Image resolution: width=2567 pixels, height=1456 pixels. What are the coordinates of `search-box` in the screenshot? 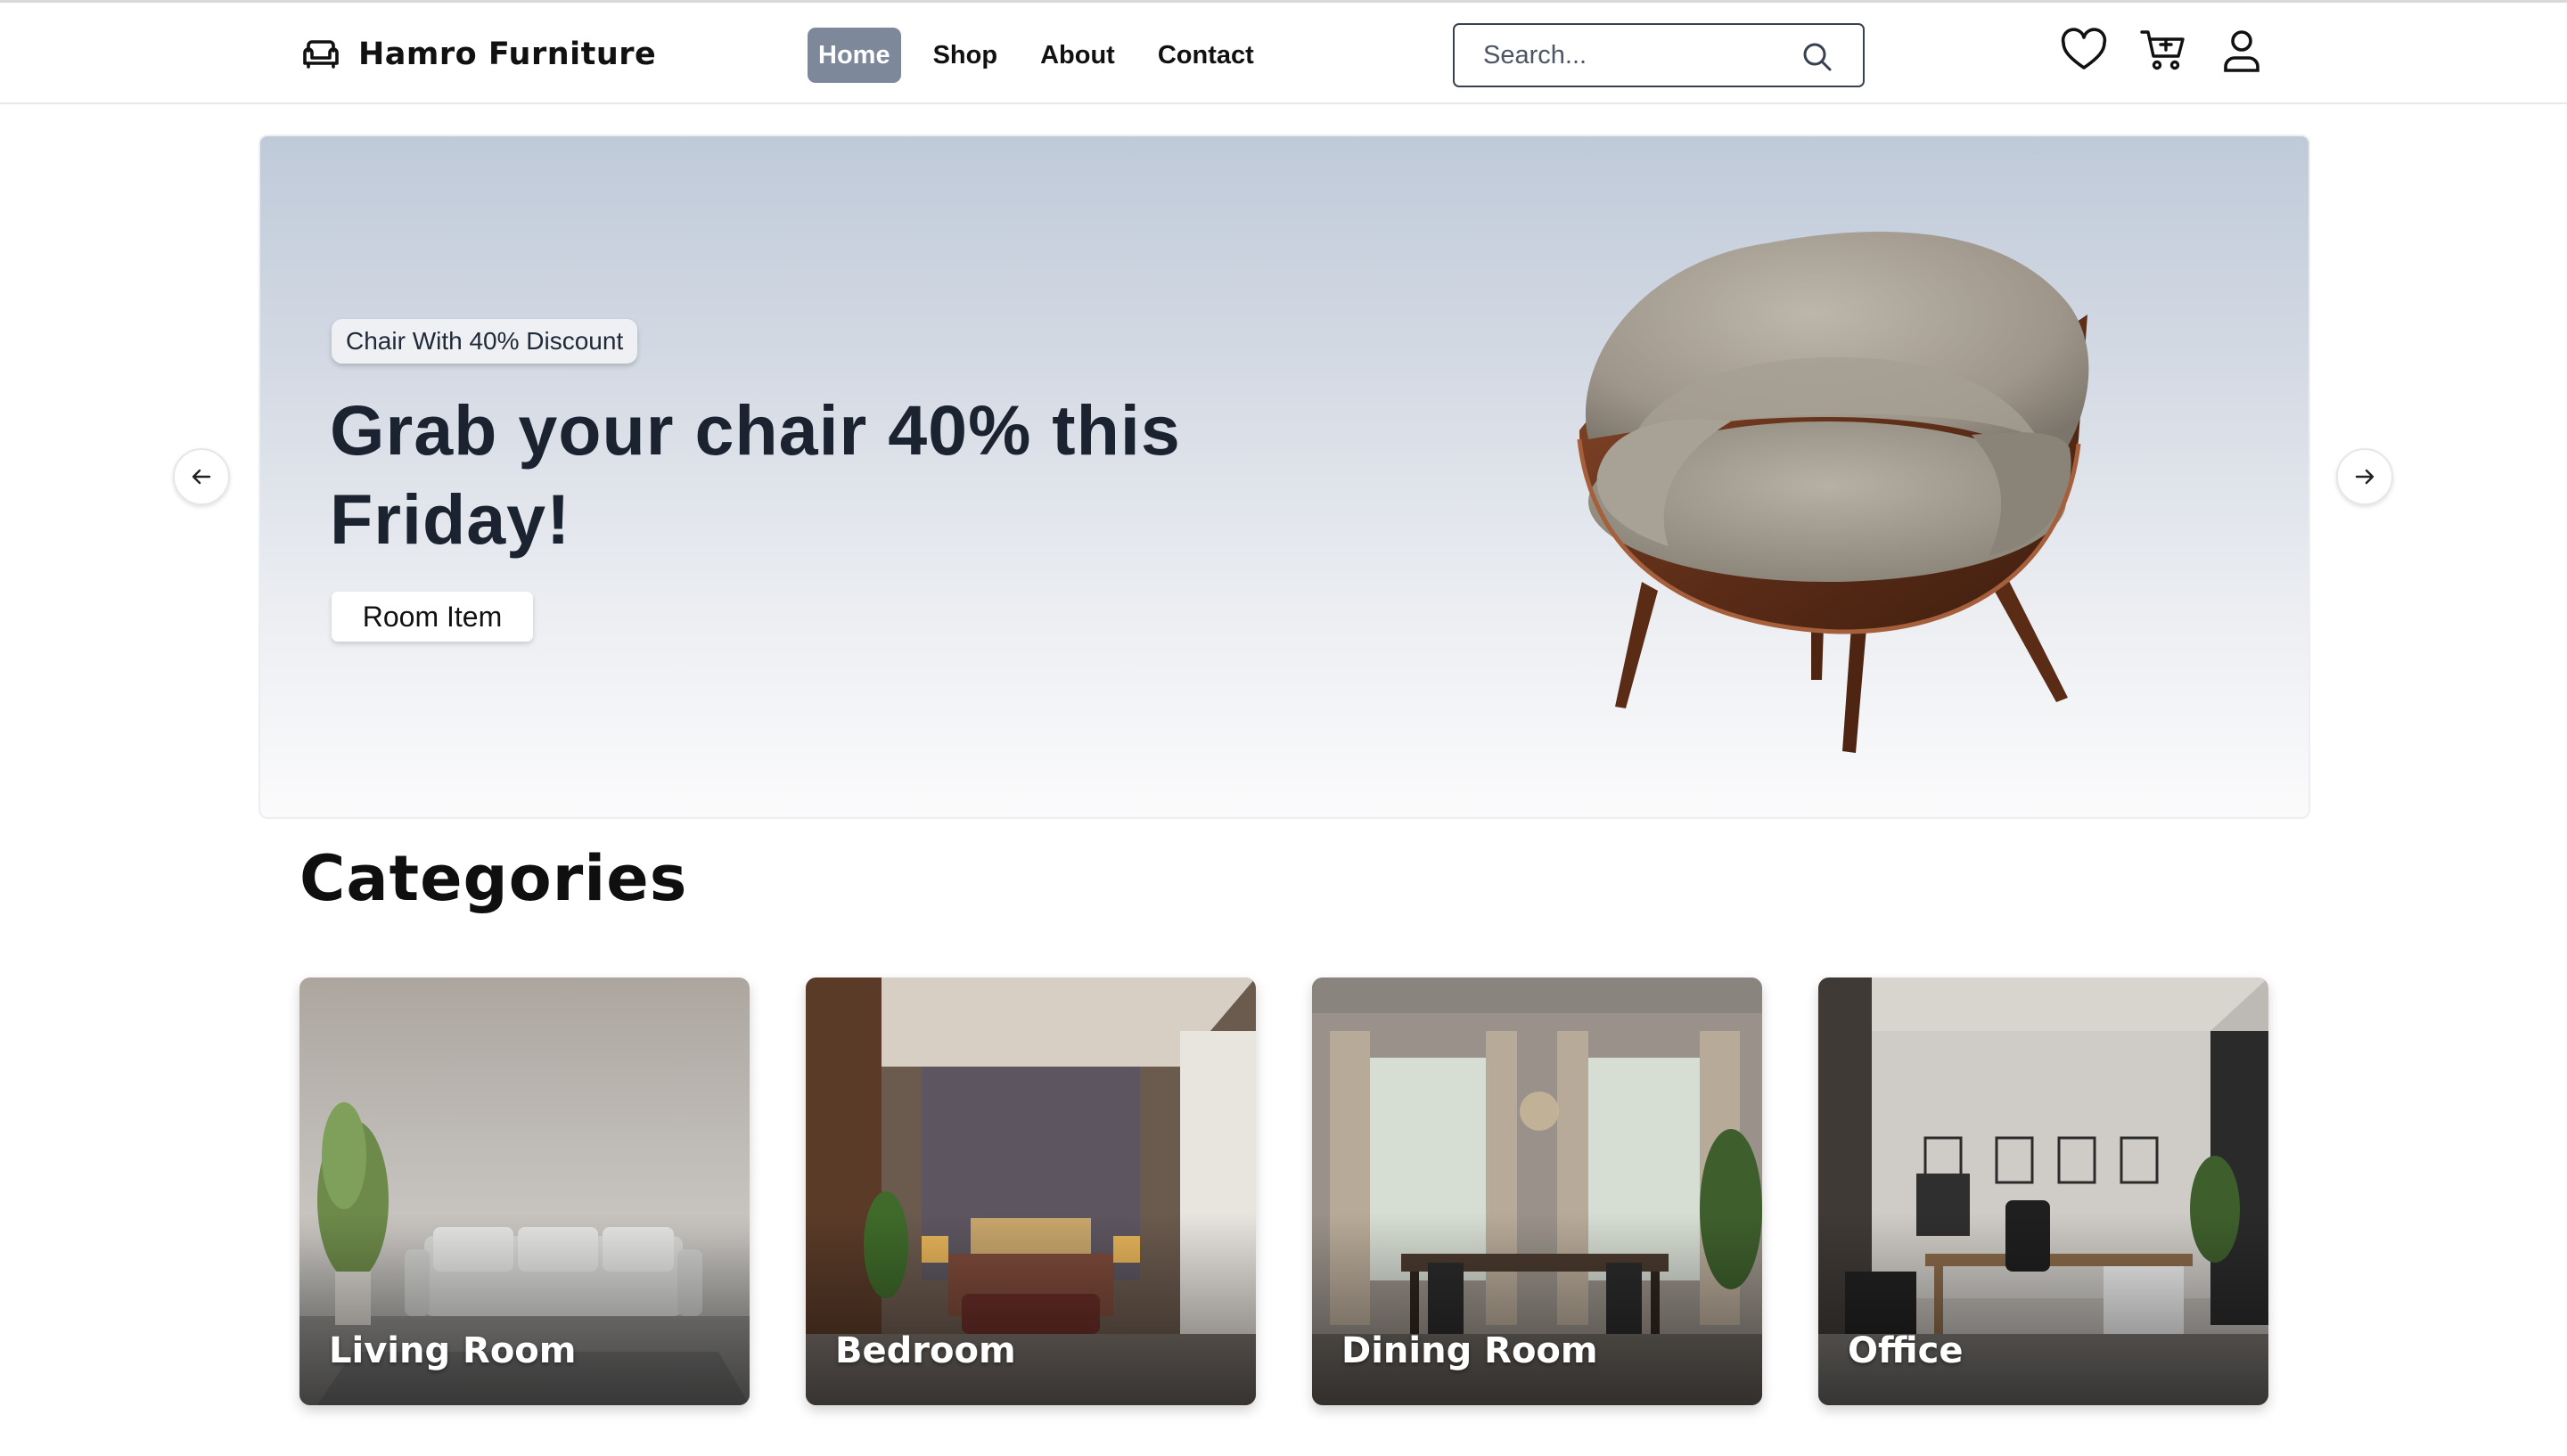 It's located at (1659, 55).